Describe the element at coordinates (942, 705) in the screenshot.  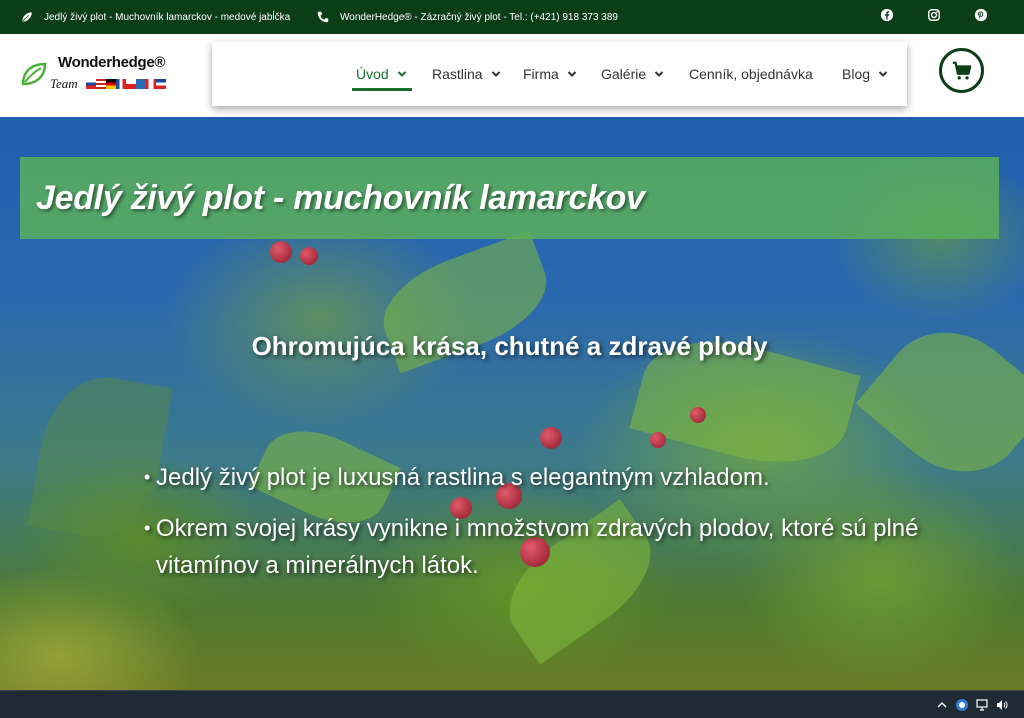
I see `chevron-up-icon` at that location.